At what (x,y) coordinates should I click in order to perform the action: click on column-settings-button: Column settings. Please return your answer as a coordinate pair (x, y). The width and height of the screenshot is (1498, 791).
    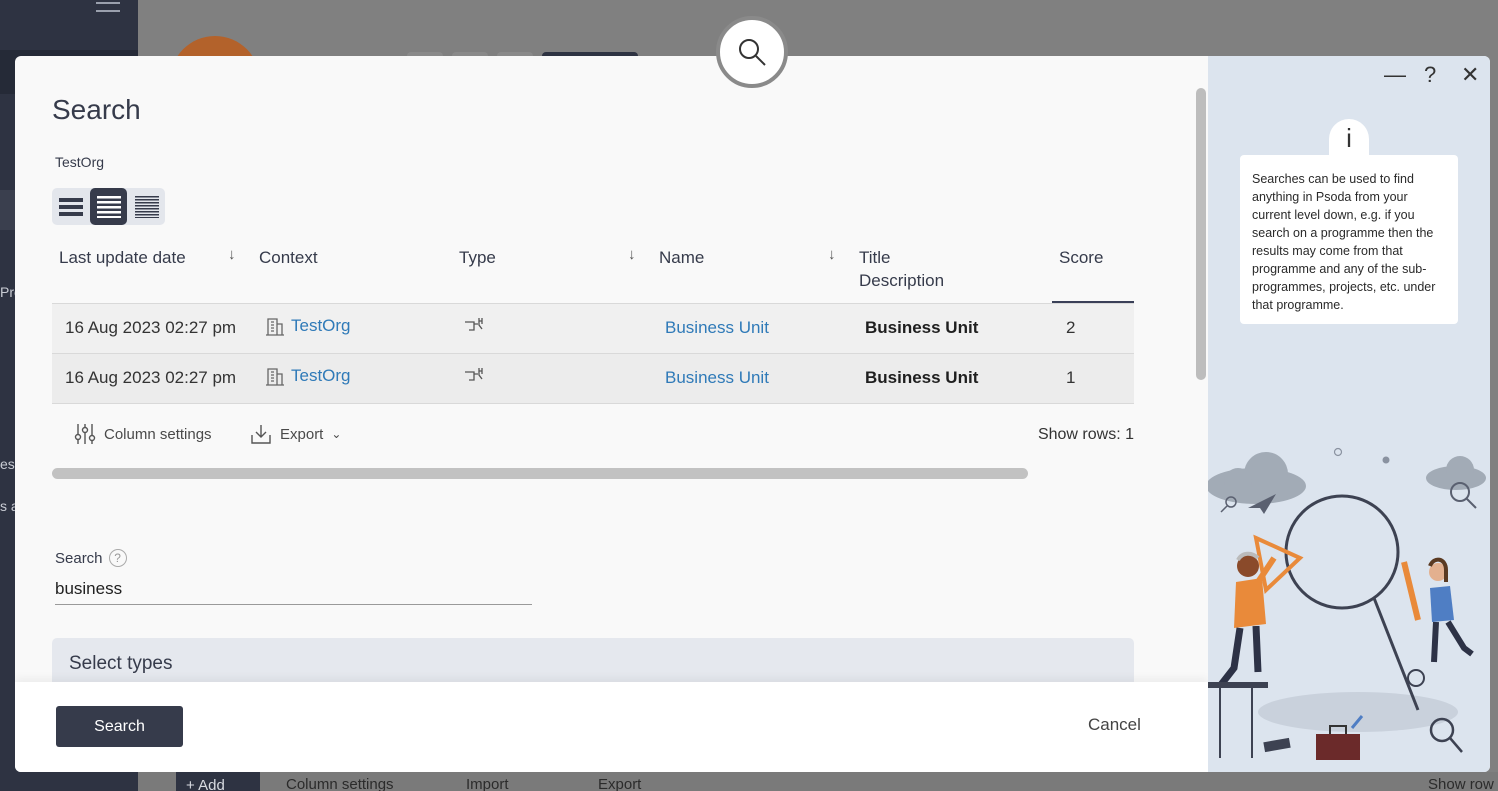
    Looking at the image, I should click on (143, 434).